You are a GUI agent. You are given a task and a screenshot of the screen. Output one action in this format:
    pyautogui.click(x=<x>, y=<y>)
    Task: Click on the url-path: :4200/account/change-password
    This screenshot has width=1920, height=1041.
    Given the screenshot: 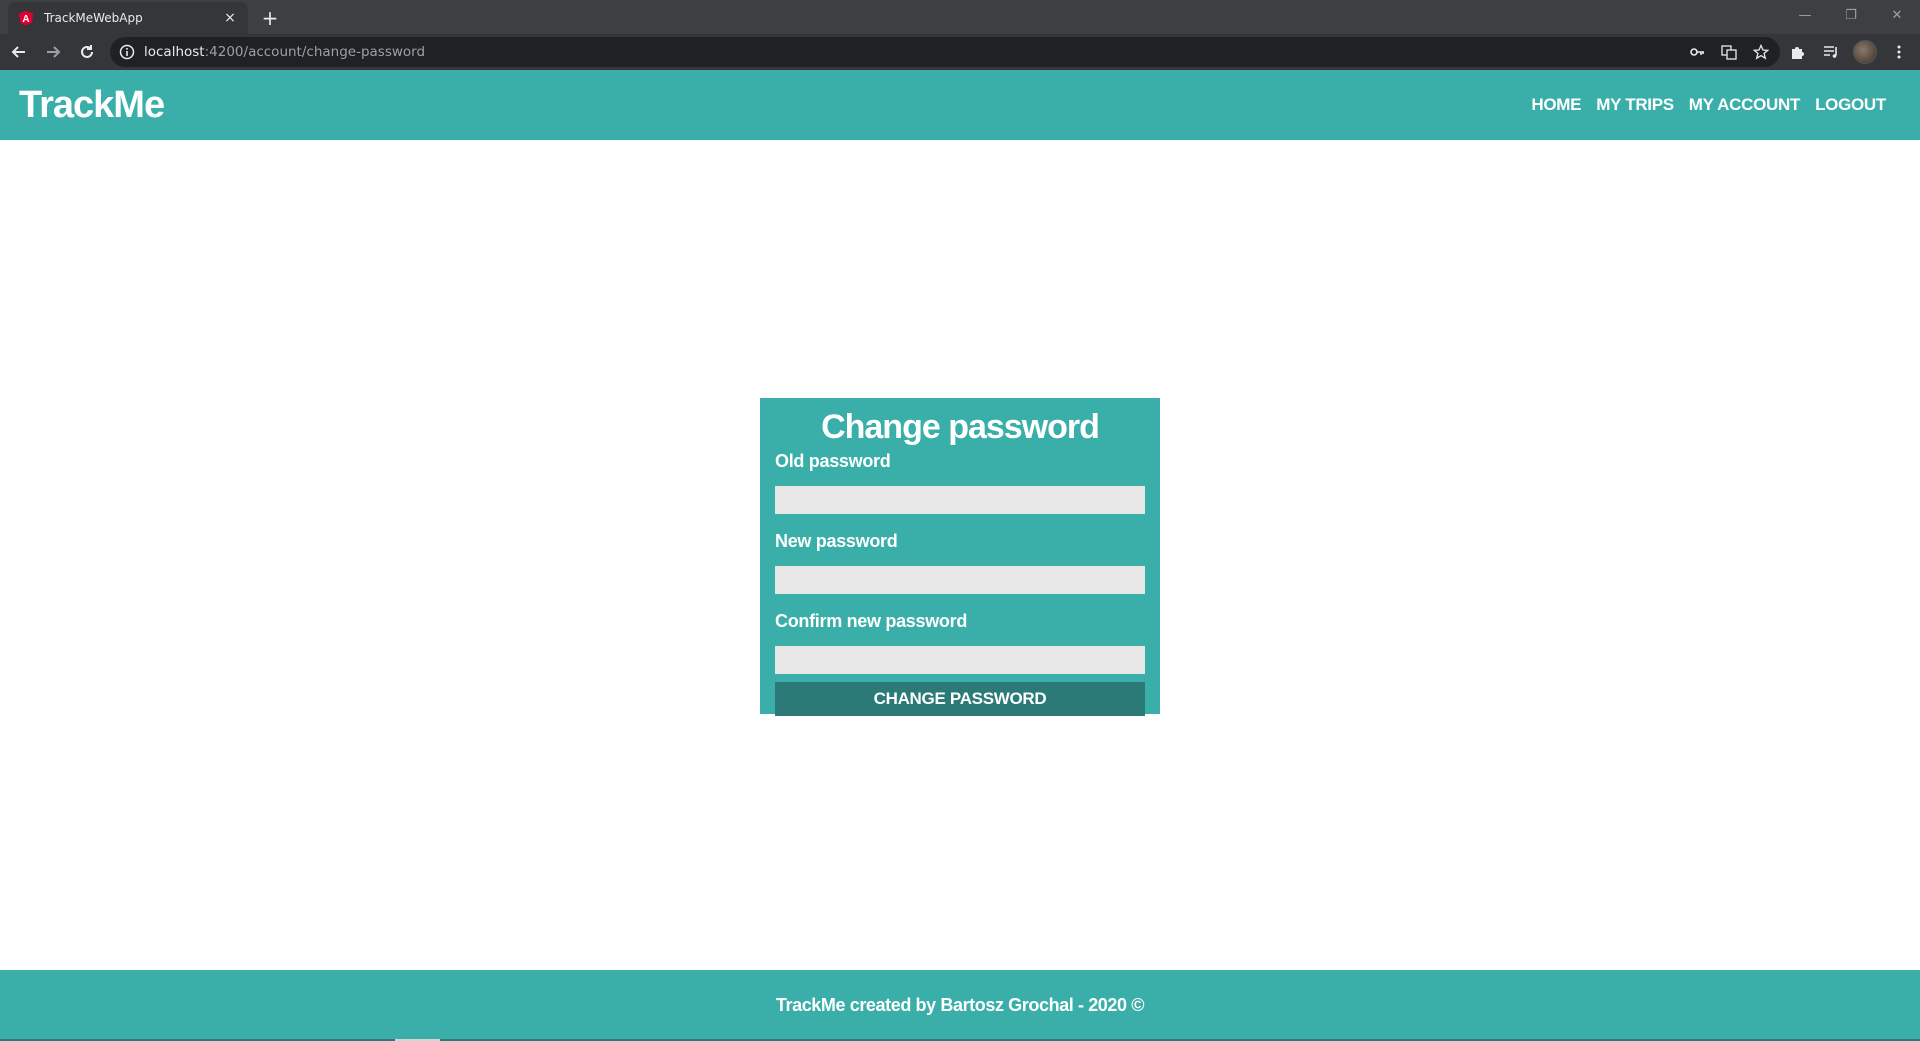 What is the action you would take?
    pyautogui.click(x=315, y=52)
    